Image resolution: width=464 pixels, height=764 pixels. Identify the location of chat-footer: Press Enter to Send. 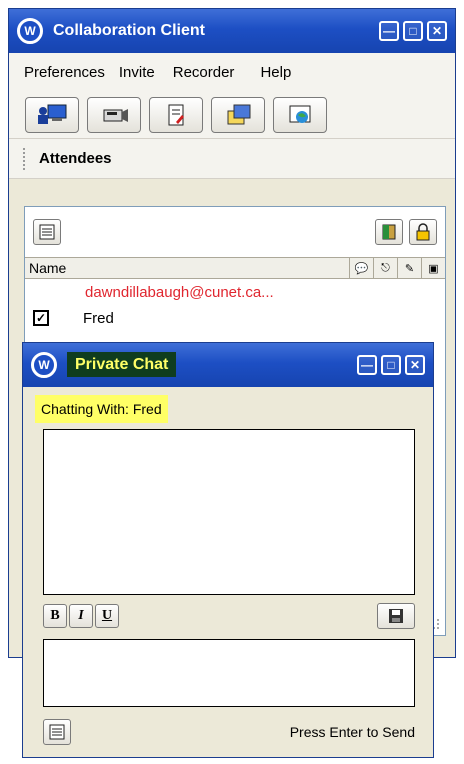
(229, 732).